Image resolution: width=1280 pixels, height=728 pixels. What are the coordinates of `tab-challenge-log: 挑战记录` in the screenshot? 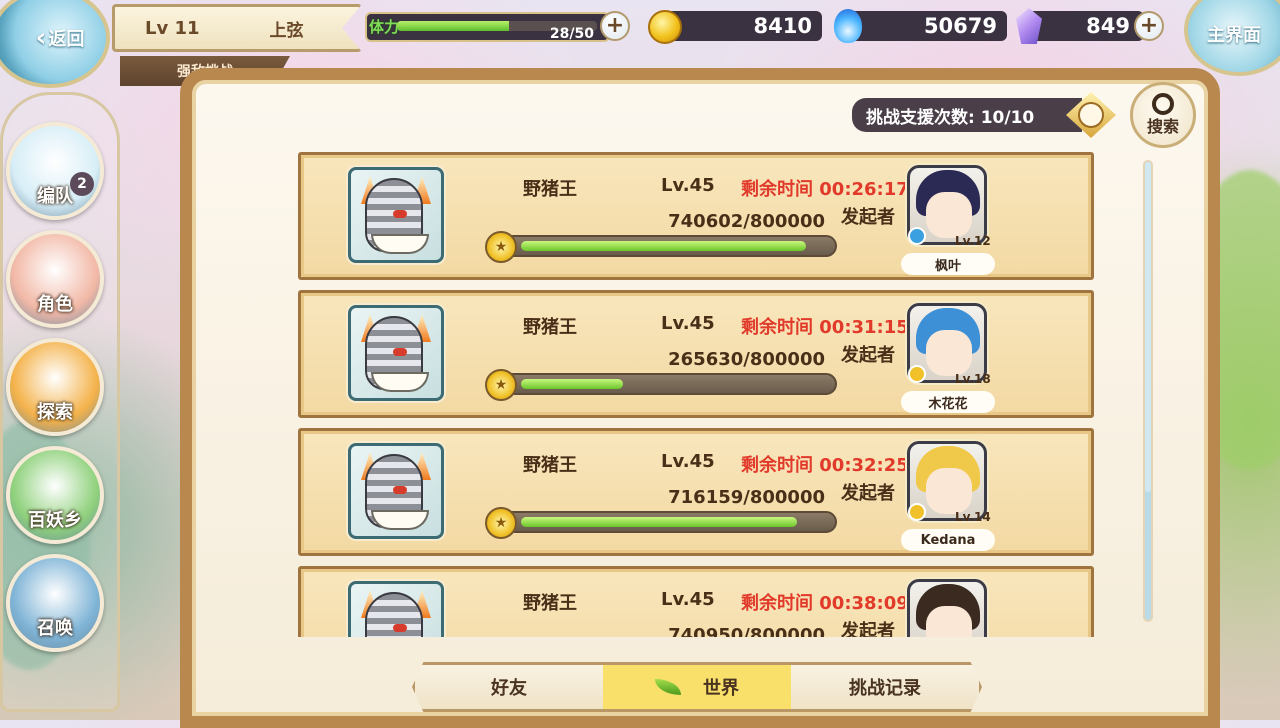 It's located at (885, 687).